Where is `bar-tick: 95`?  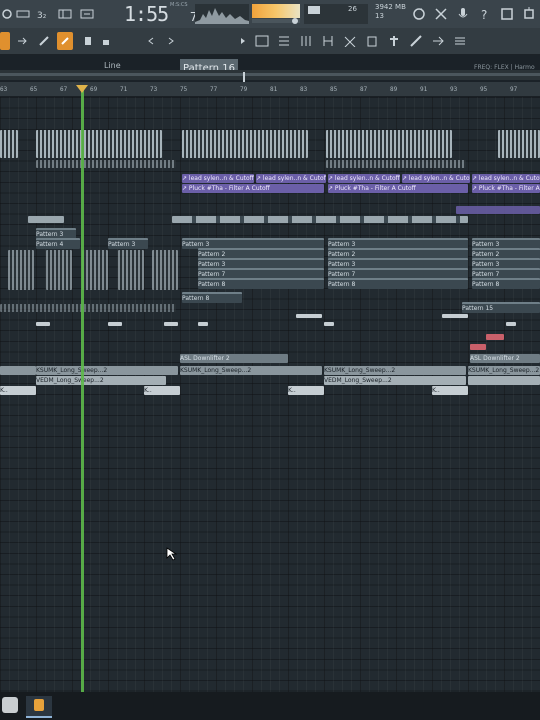 bar-tick: 95 is located at coordinates (484, 89).